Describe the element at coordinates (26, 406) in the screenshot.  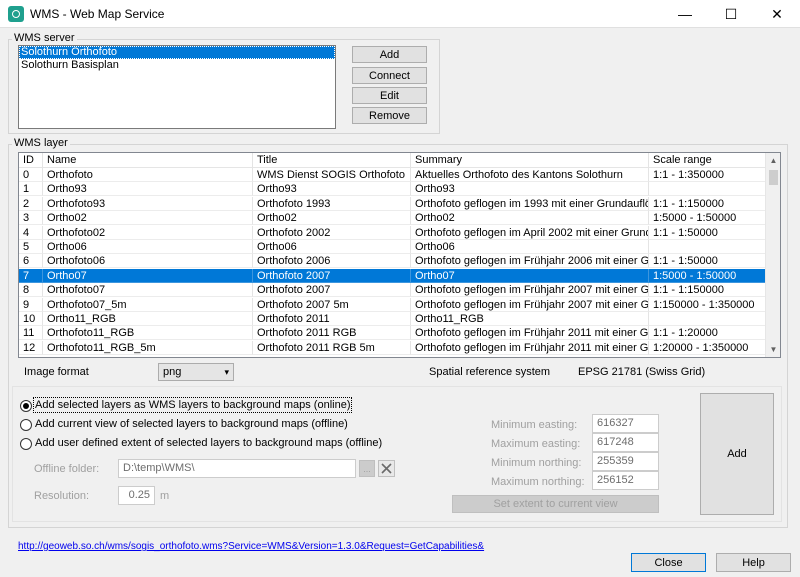
I see `radio-online` at that location.